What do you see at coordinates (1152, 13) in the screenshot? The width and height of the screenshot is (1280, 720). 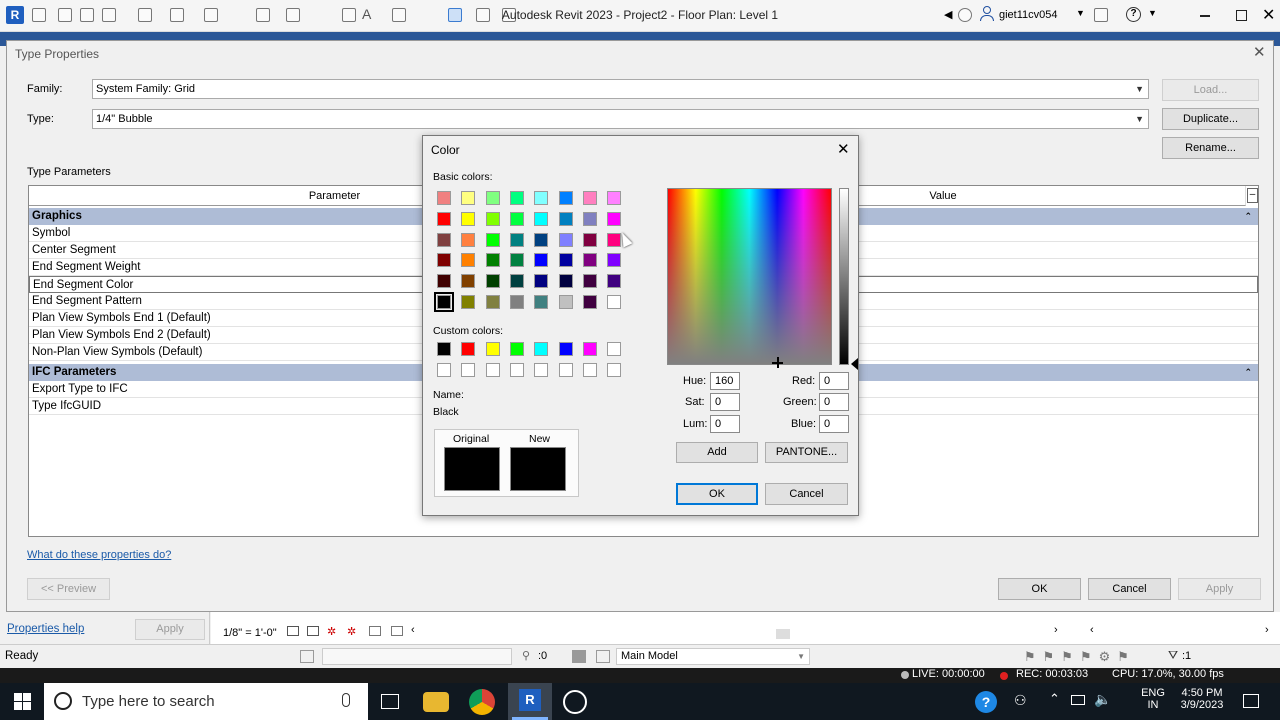 I see `help-dropdown-icon: ▼` at bounding box center [1152, 13].